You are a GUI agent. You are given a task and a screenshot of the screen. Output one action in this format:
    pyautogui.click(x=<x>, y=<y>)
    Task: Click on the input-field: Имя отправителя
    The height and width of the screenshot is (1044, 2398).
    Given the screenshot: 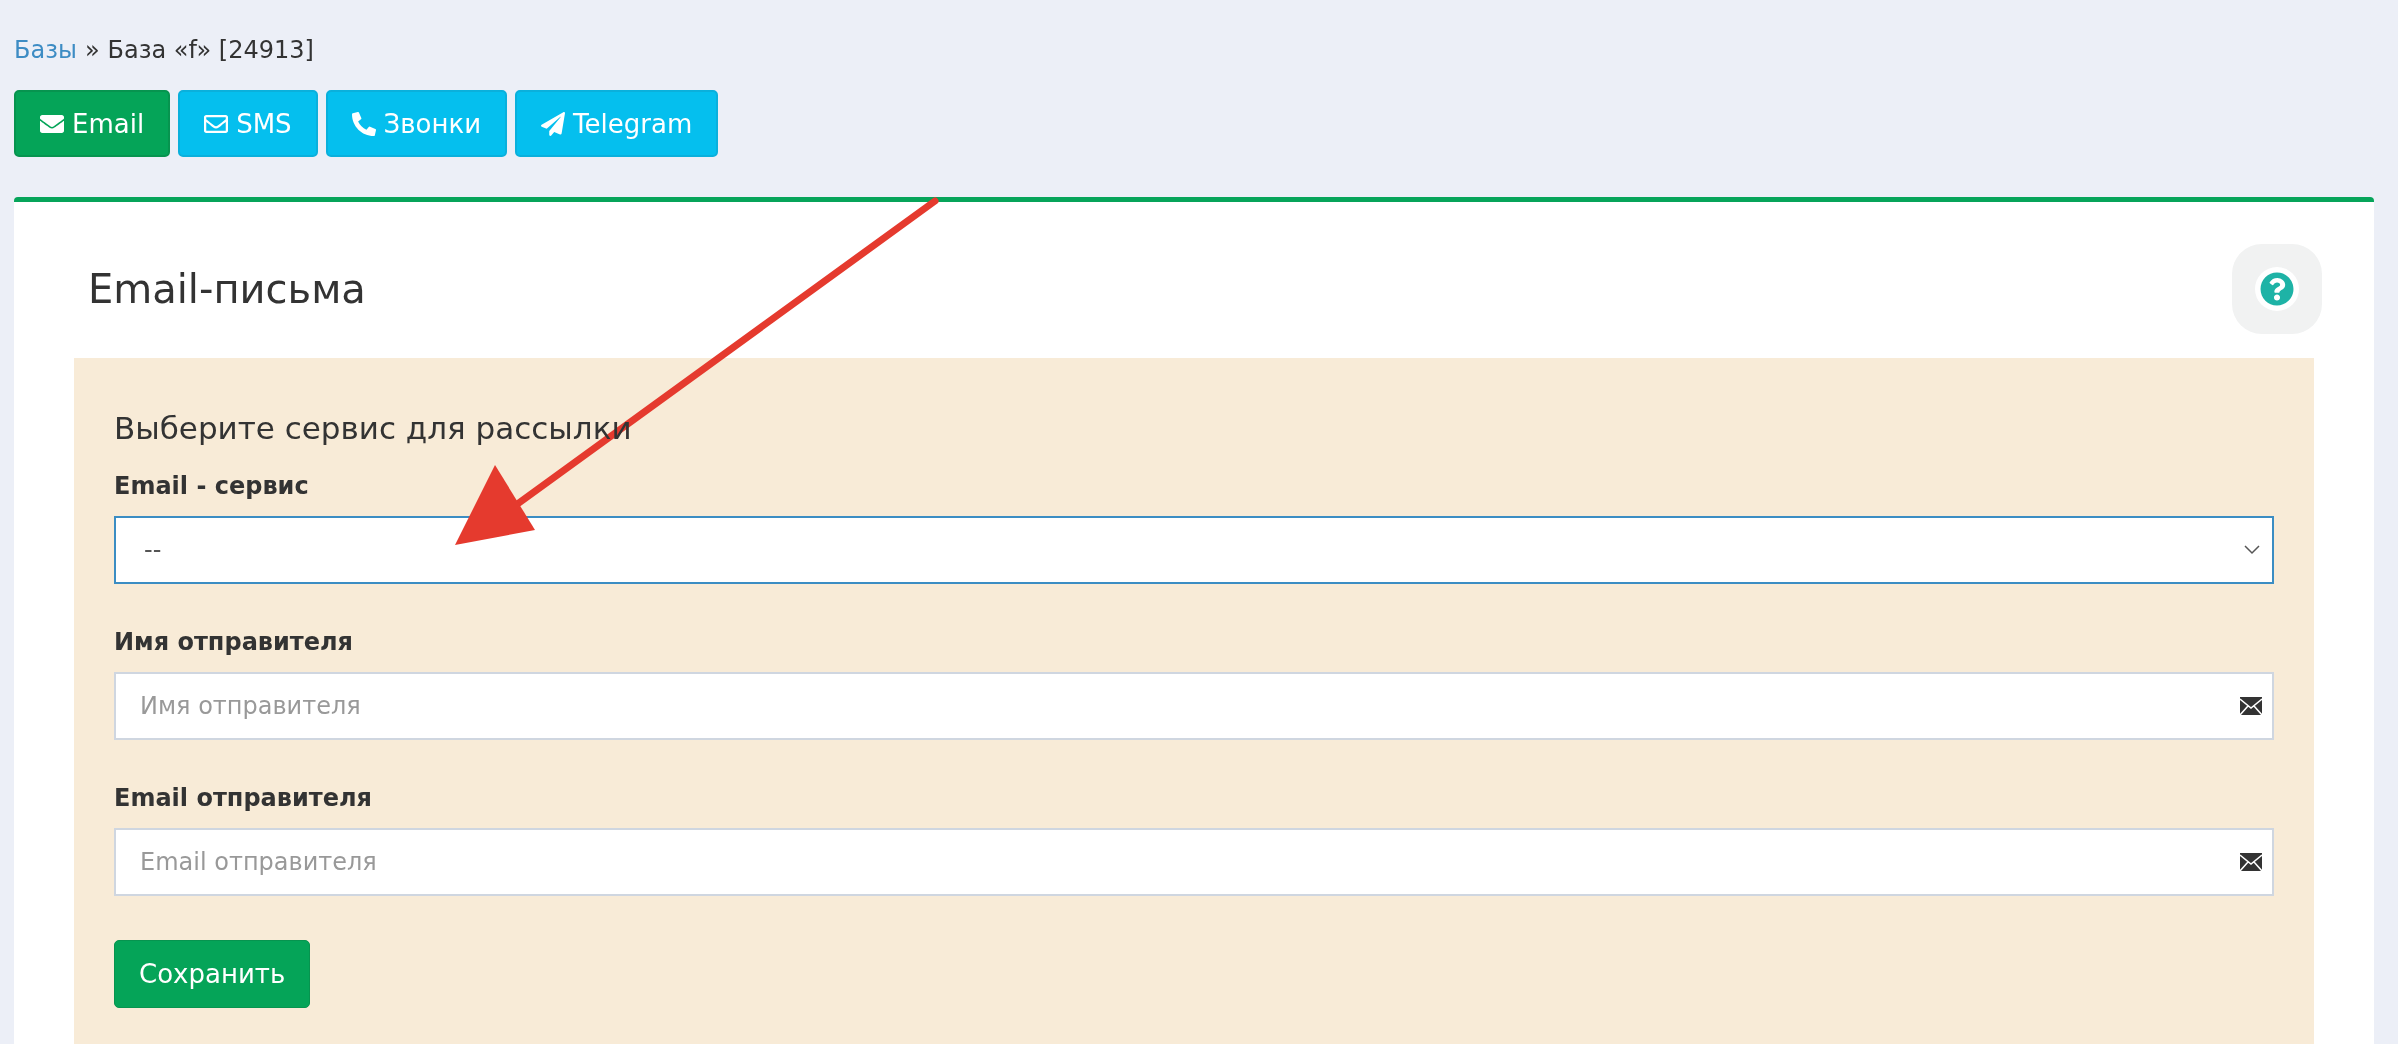 What is the action you would take?
    pyautogui.click(x=1194, y=706)
    